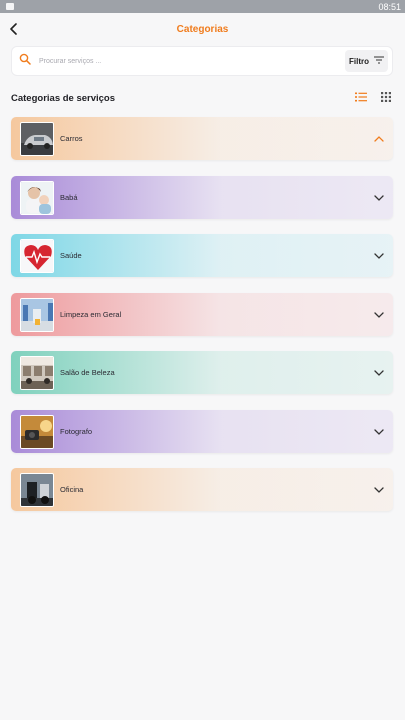 This screenshot has height=720, width=405. I want to click on page-title: Categorias, so click(202, 29).